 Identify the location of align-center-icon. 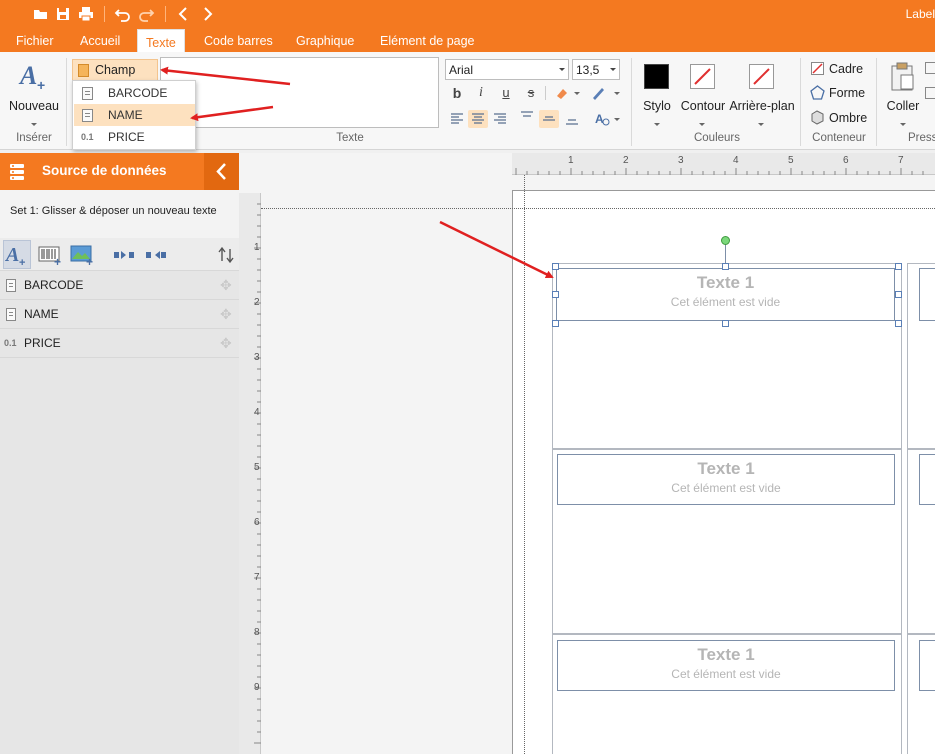
(478, 119).